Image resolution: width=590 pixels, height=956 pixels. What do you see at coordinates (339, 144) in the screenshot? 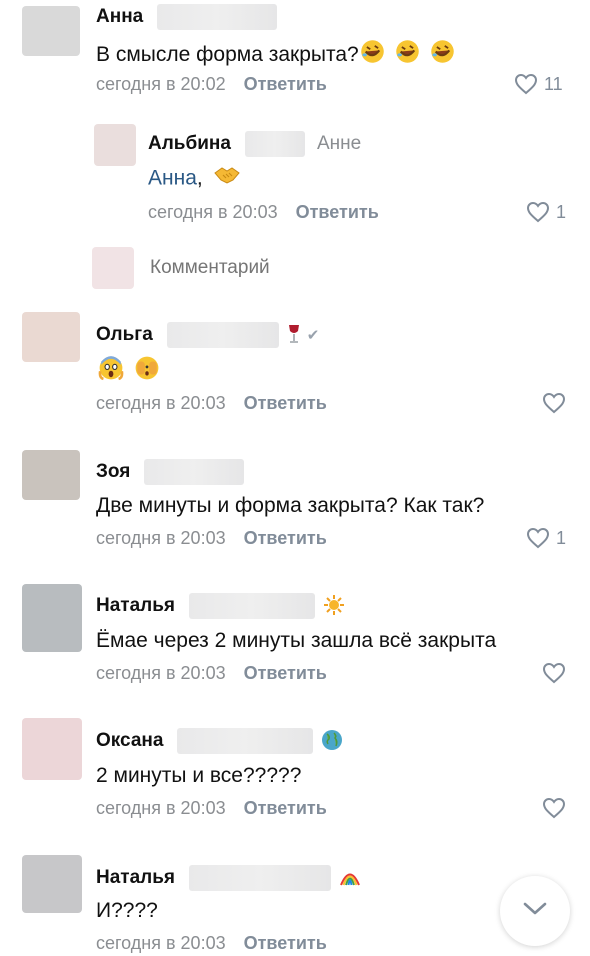
I see `reply-to-label: Анне` at bounding box center [339, 144].